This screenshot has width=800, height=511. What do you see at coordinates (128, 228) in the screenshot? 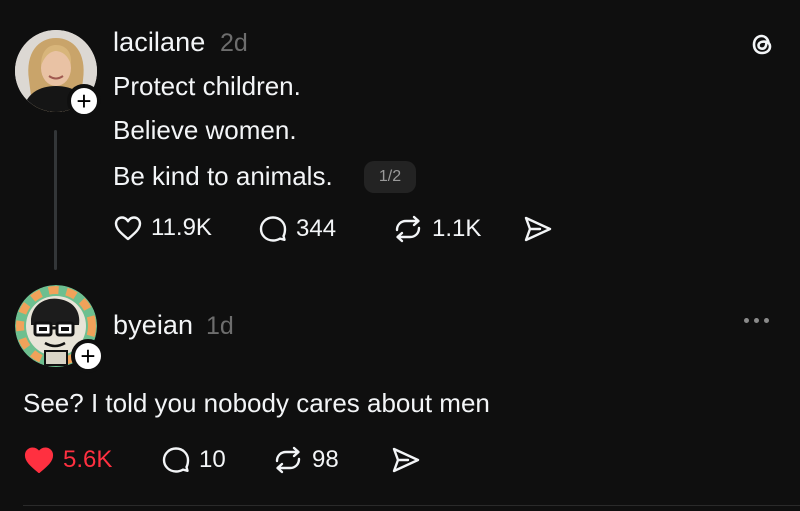
I see `heart-icon` at bounding box center [128, 228].